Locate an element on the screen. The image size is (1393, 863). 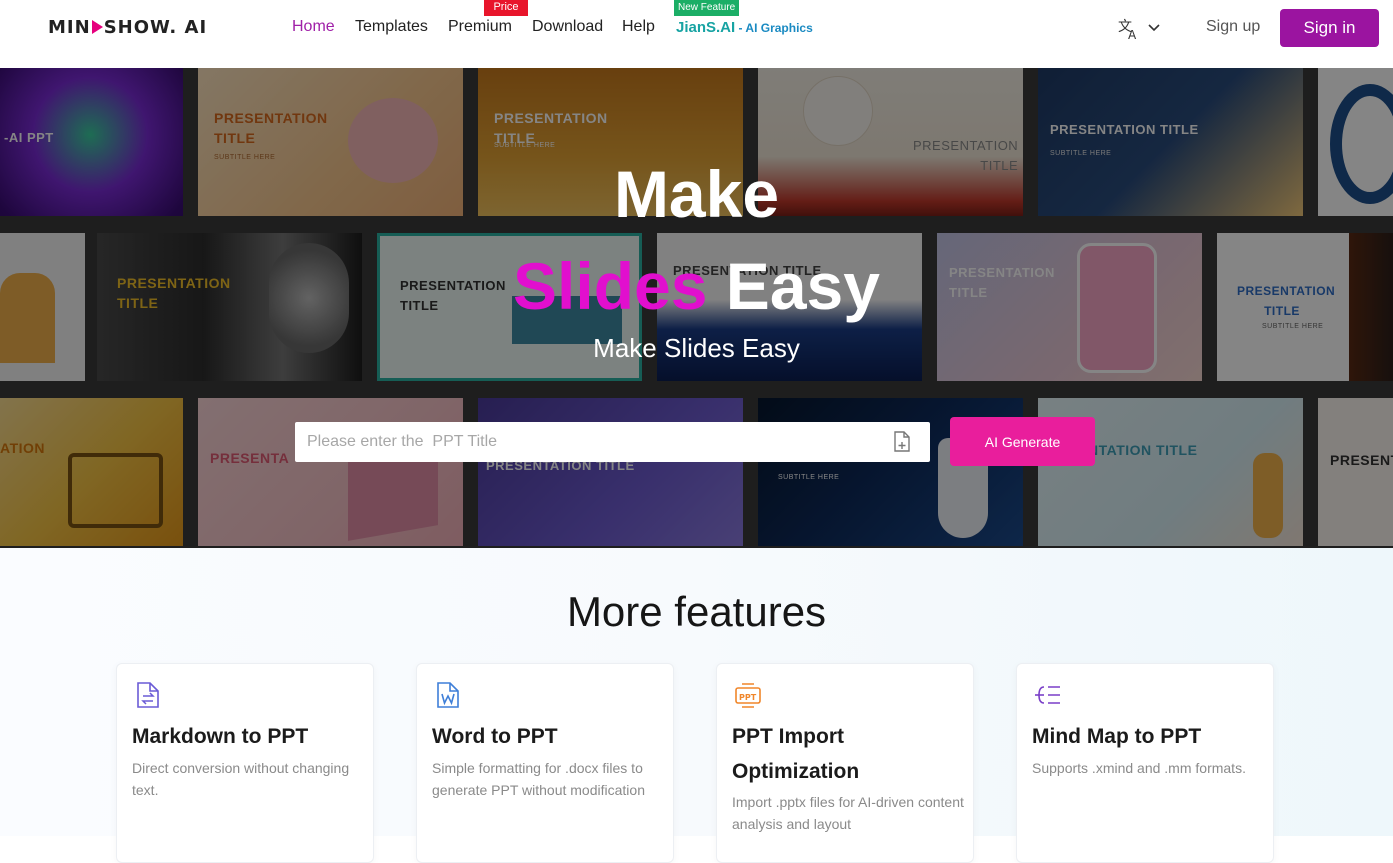
jians-label: JianS.AI is located at coordinates (706, 27).